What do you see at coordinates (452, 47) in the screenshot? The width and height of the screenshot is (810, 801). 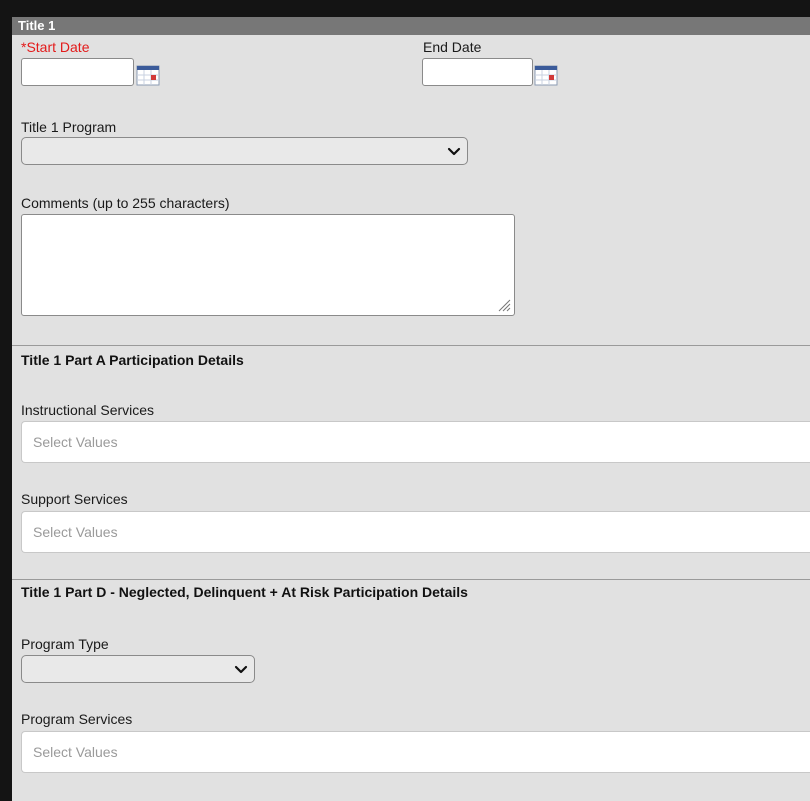 I see `end-date-label: End Date` at bounding box center [452, 47].